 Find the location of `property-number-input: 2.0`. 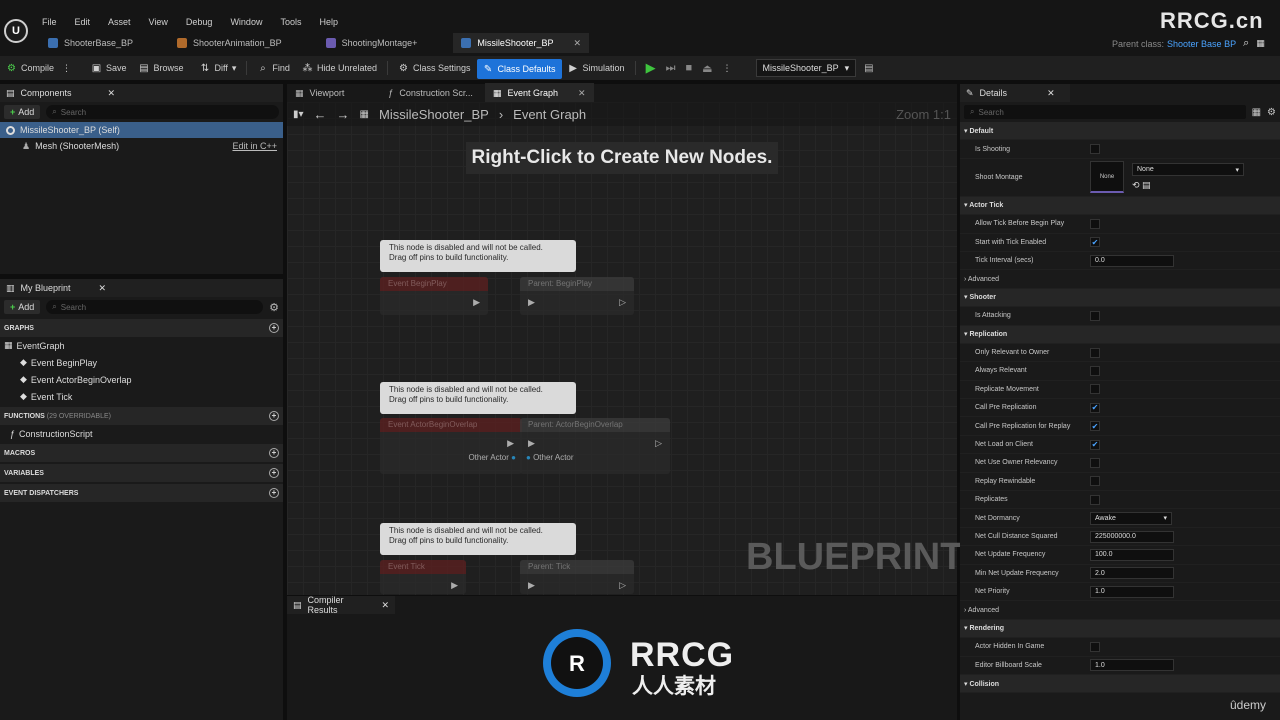

property-number-input: 2.0 is located at coordinates (1132, 573).